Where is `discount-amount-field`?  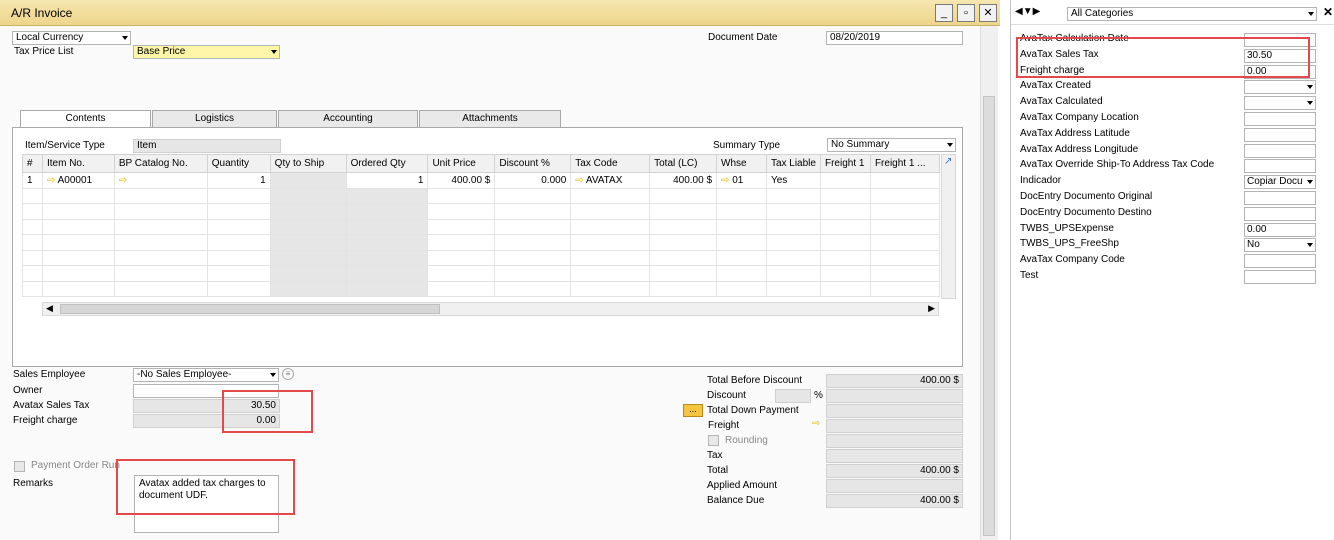
discount-amount-field is located at coordinates (894, 396).